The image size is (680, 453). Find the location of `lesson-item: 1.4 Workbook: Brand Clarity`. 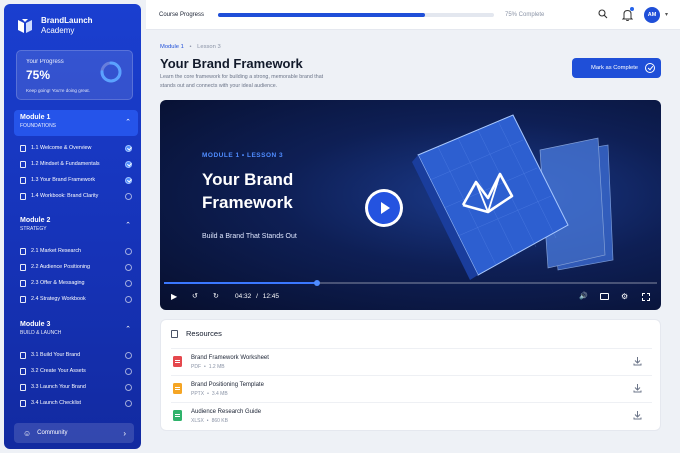

lesson-item: 1.4 Workbook: Brand Clarity is located at coordinates (76, 196).